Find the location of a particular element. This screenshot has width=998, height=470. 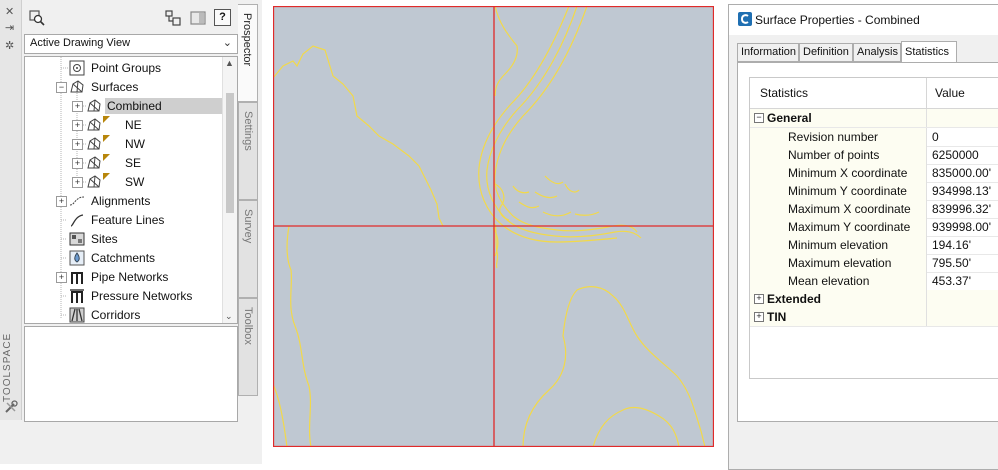

tree-item-surfaces: − Surfaces is located at coordinates (123, 87).